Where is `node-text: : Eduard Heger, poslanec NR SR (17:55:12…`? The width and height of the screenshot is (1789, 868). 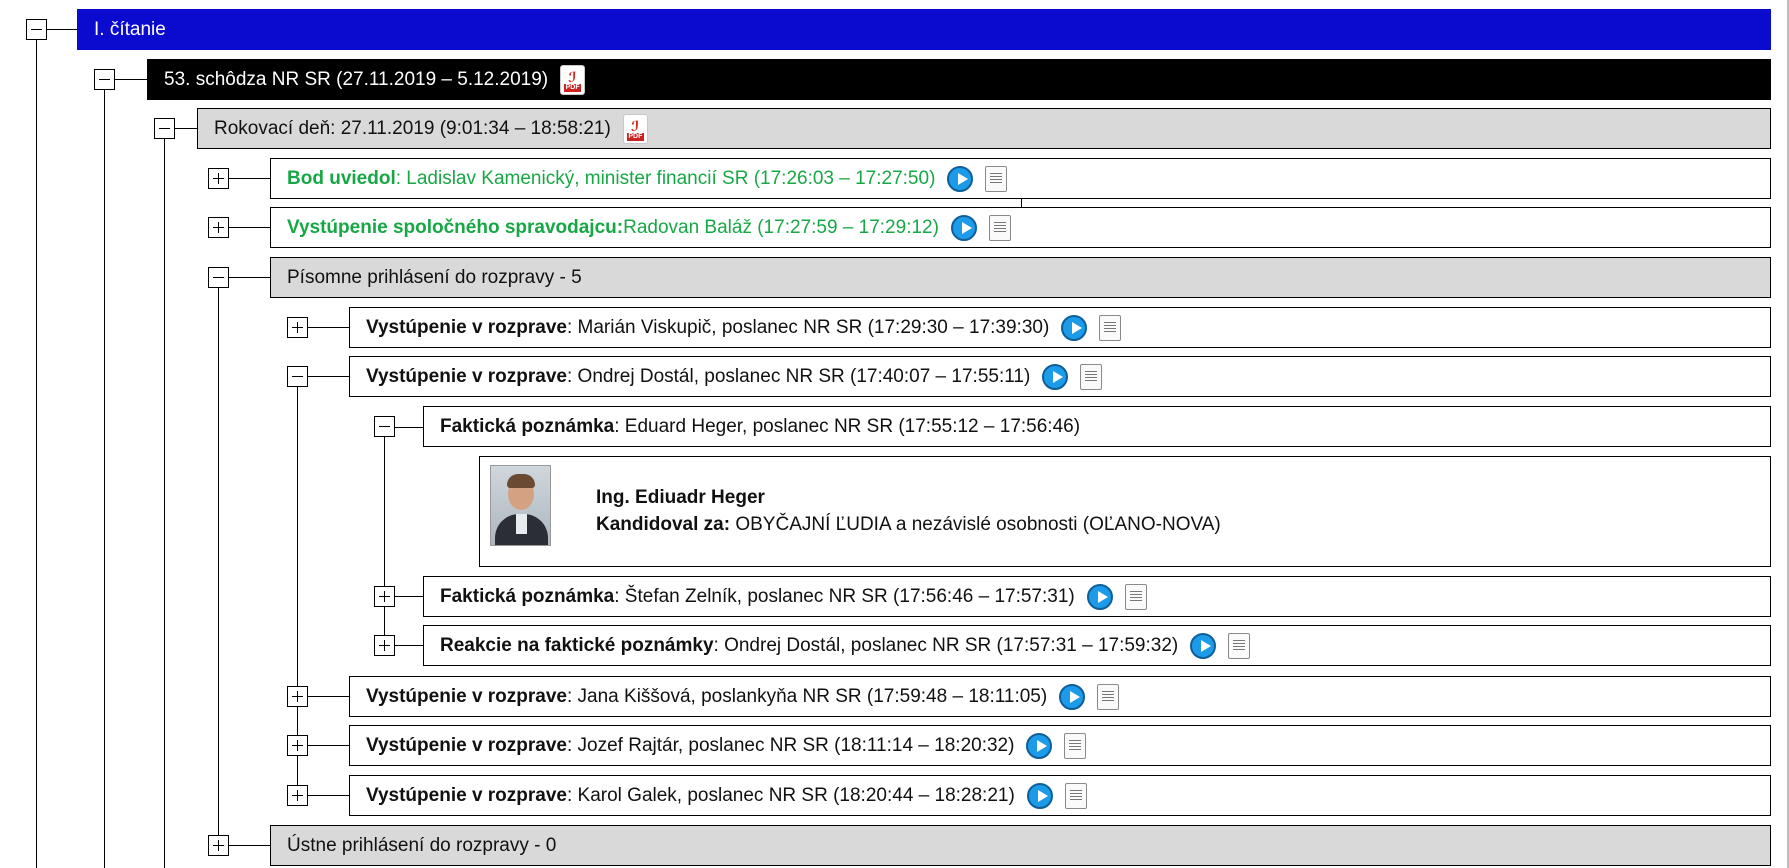 node-text: : Eduard Heger, poslanec NR SR (17:55:12… is located at coordinates (847, 426).